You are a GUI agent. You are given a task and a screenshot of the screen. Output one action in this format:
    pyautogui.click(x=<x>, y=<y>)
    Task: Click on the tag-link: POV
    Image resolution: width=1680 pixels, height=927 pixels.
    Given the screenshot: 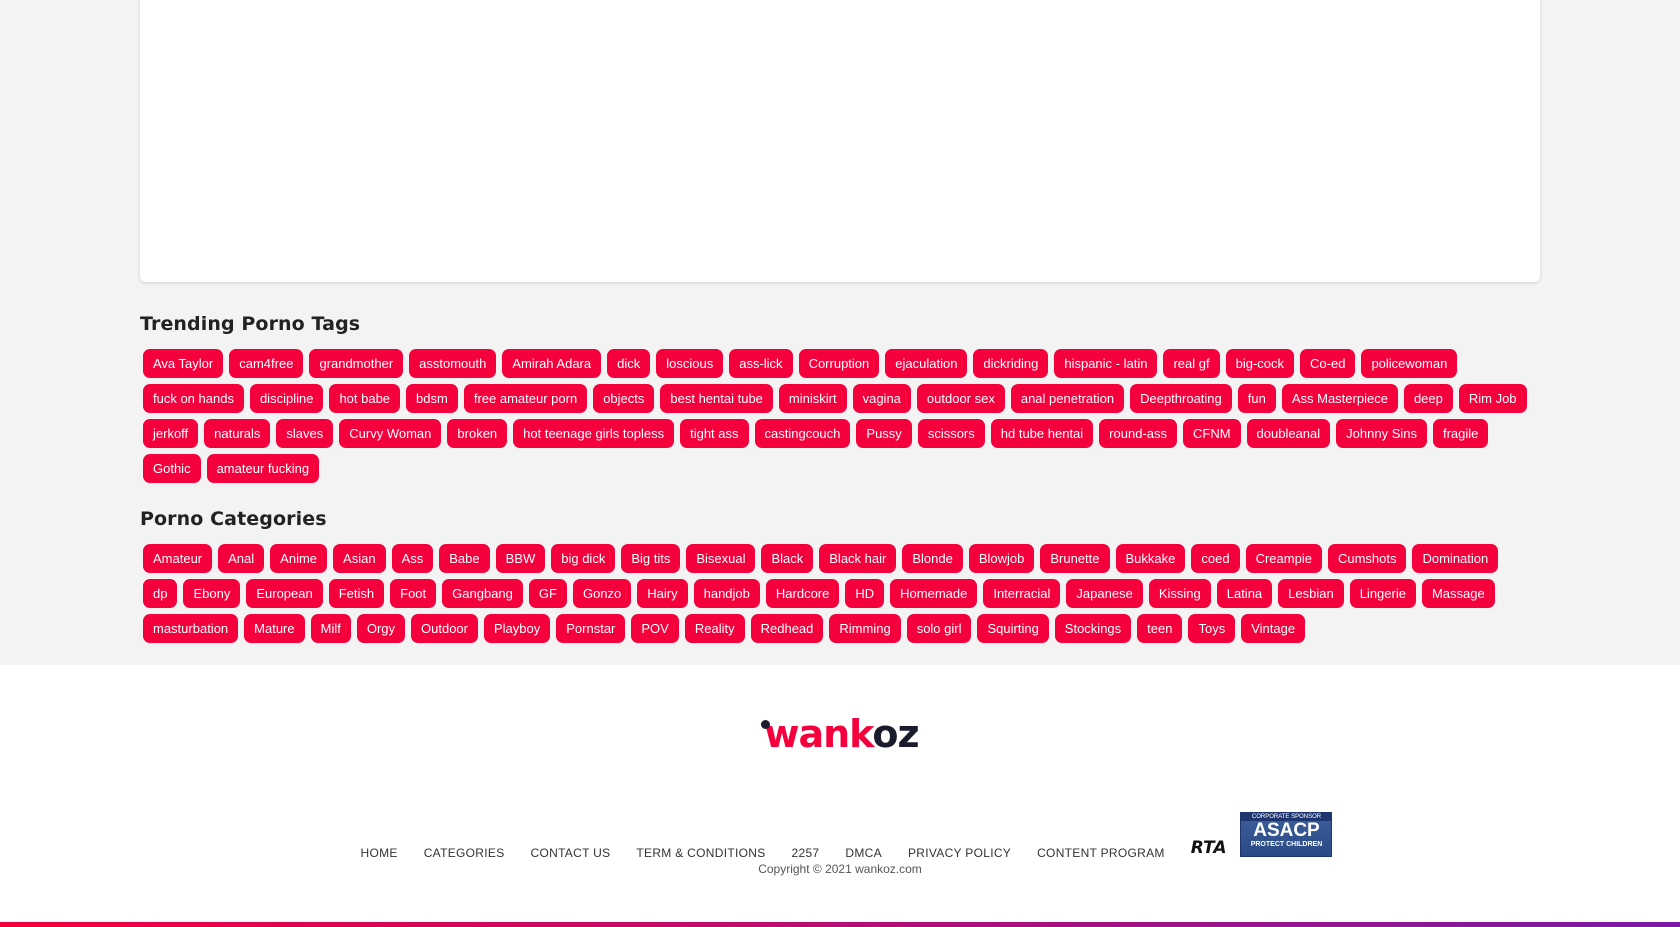 What is the action you would take?
    pyautogui.click(x=655, y=628)
    